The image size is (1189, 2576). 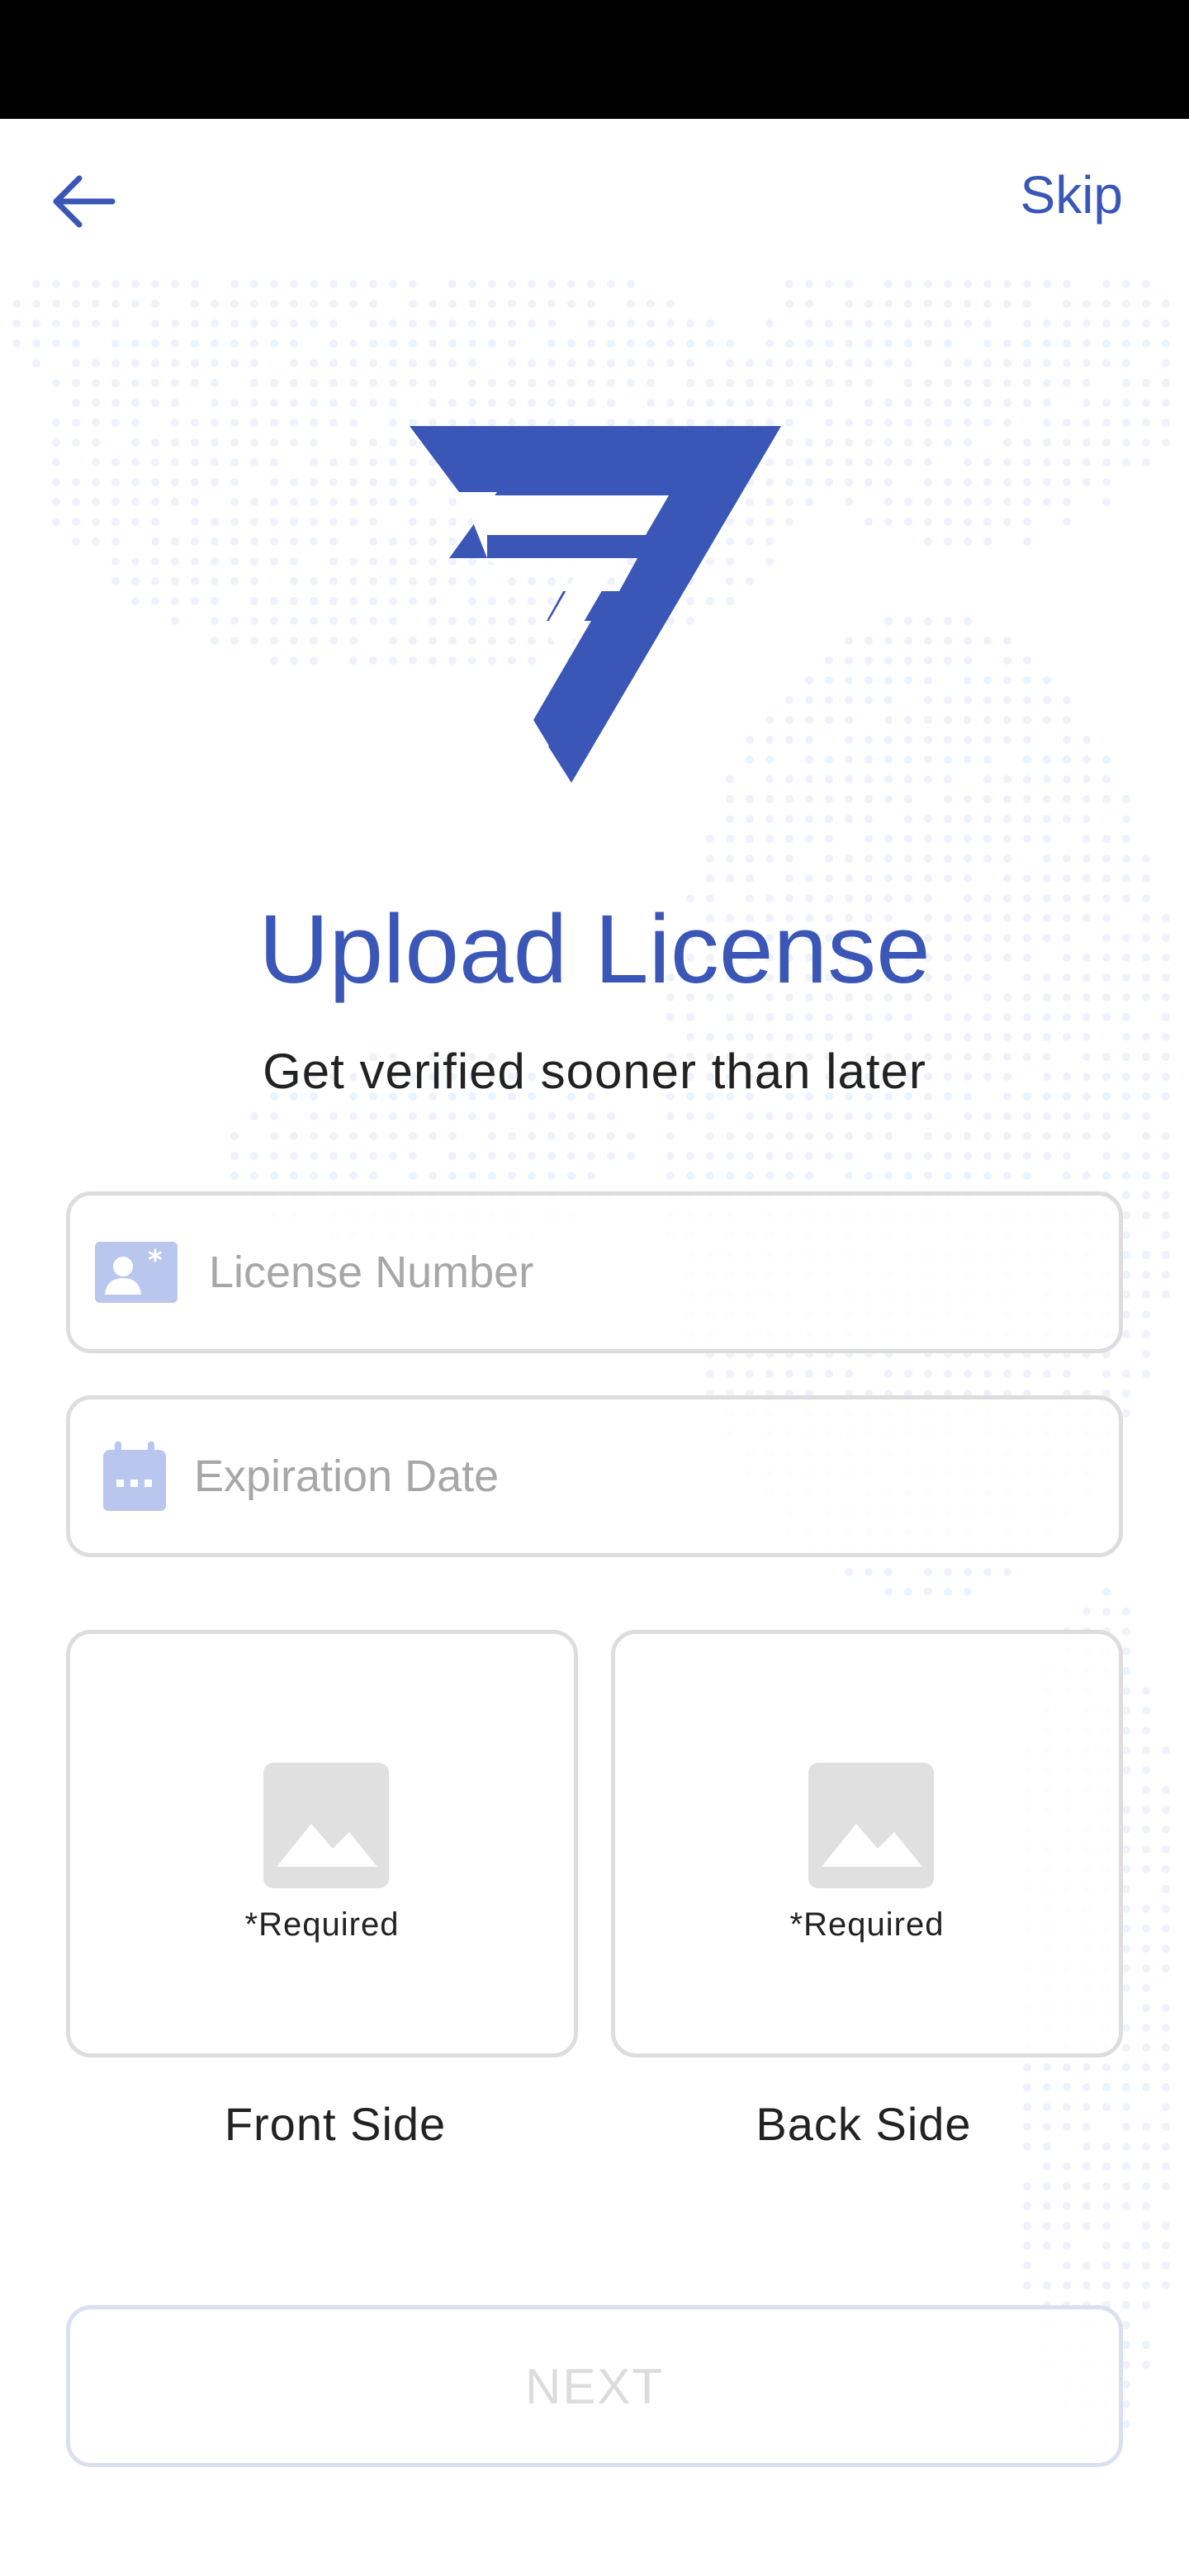 I want to click on front-side-label: Front Side, so click(x=335, y=2124).